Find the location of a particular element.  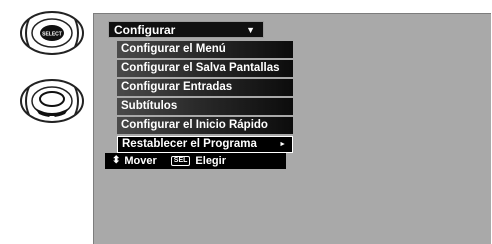

remote-dpad-select-icon: SELECT is located at coordinates (52, 33).